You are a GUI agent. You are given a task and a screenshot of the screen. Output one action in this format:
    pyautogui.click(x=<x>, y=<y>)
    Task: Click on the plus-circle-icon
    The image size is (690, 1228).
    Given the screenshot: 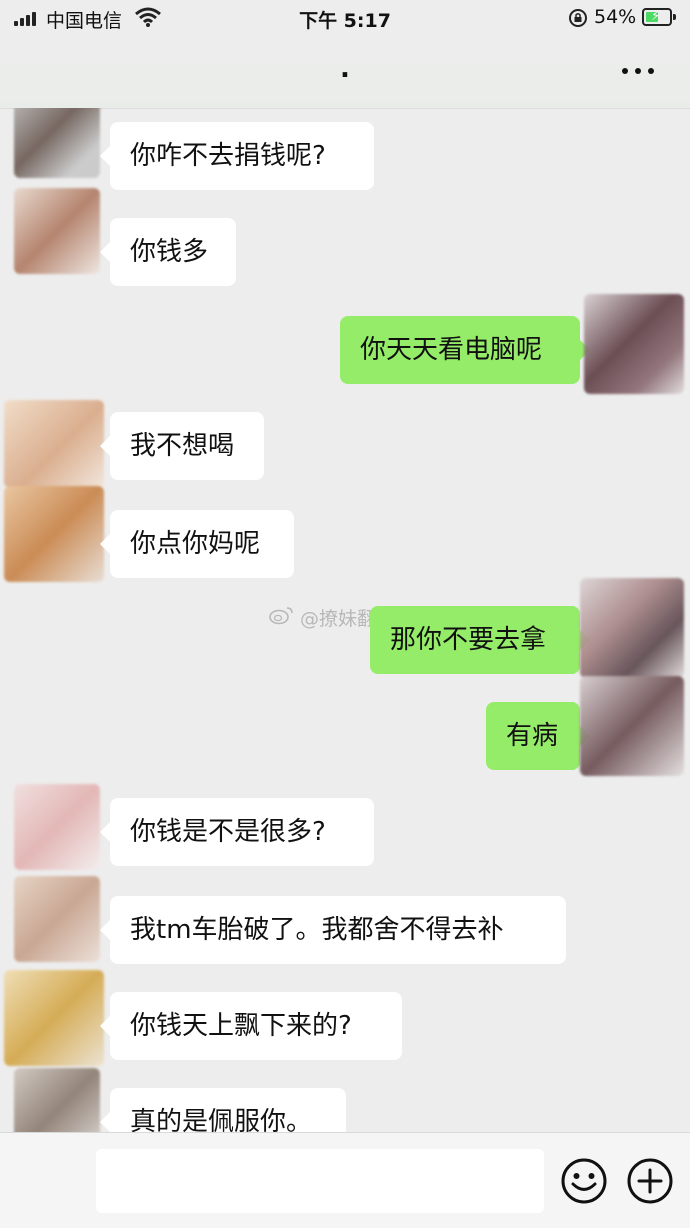 What is the action you would take?
    pyautogui.click(x=650, y=1181)
    